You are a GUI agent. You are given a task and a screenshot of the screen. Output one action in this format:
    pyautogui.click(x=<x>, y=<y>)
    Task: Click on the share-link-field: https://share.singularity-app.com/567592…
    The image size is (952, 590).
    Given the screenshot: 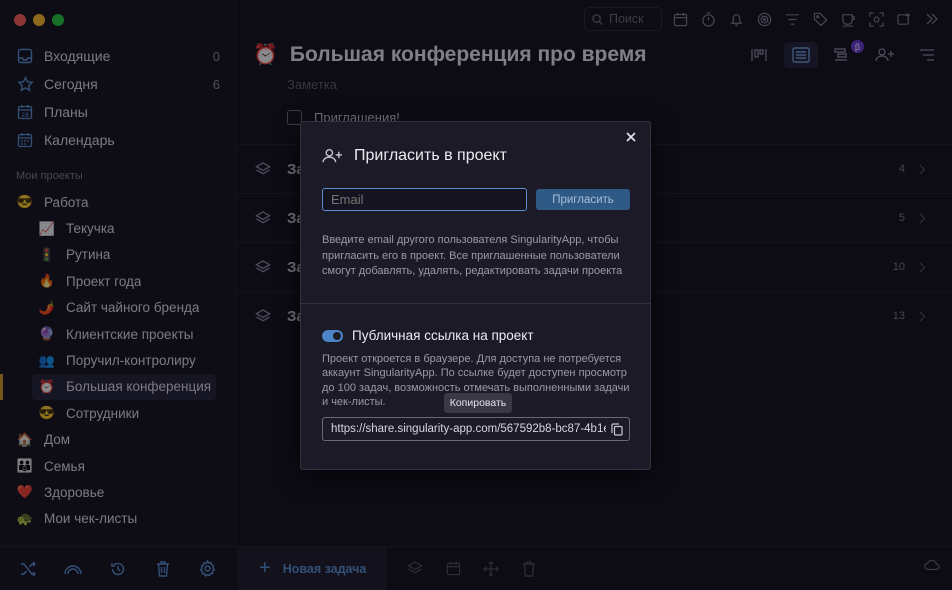 What is the action you would take?
    pyautogui.click(x=476, y=429)
    